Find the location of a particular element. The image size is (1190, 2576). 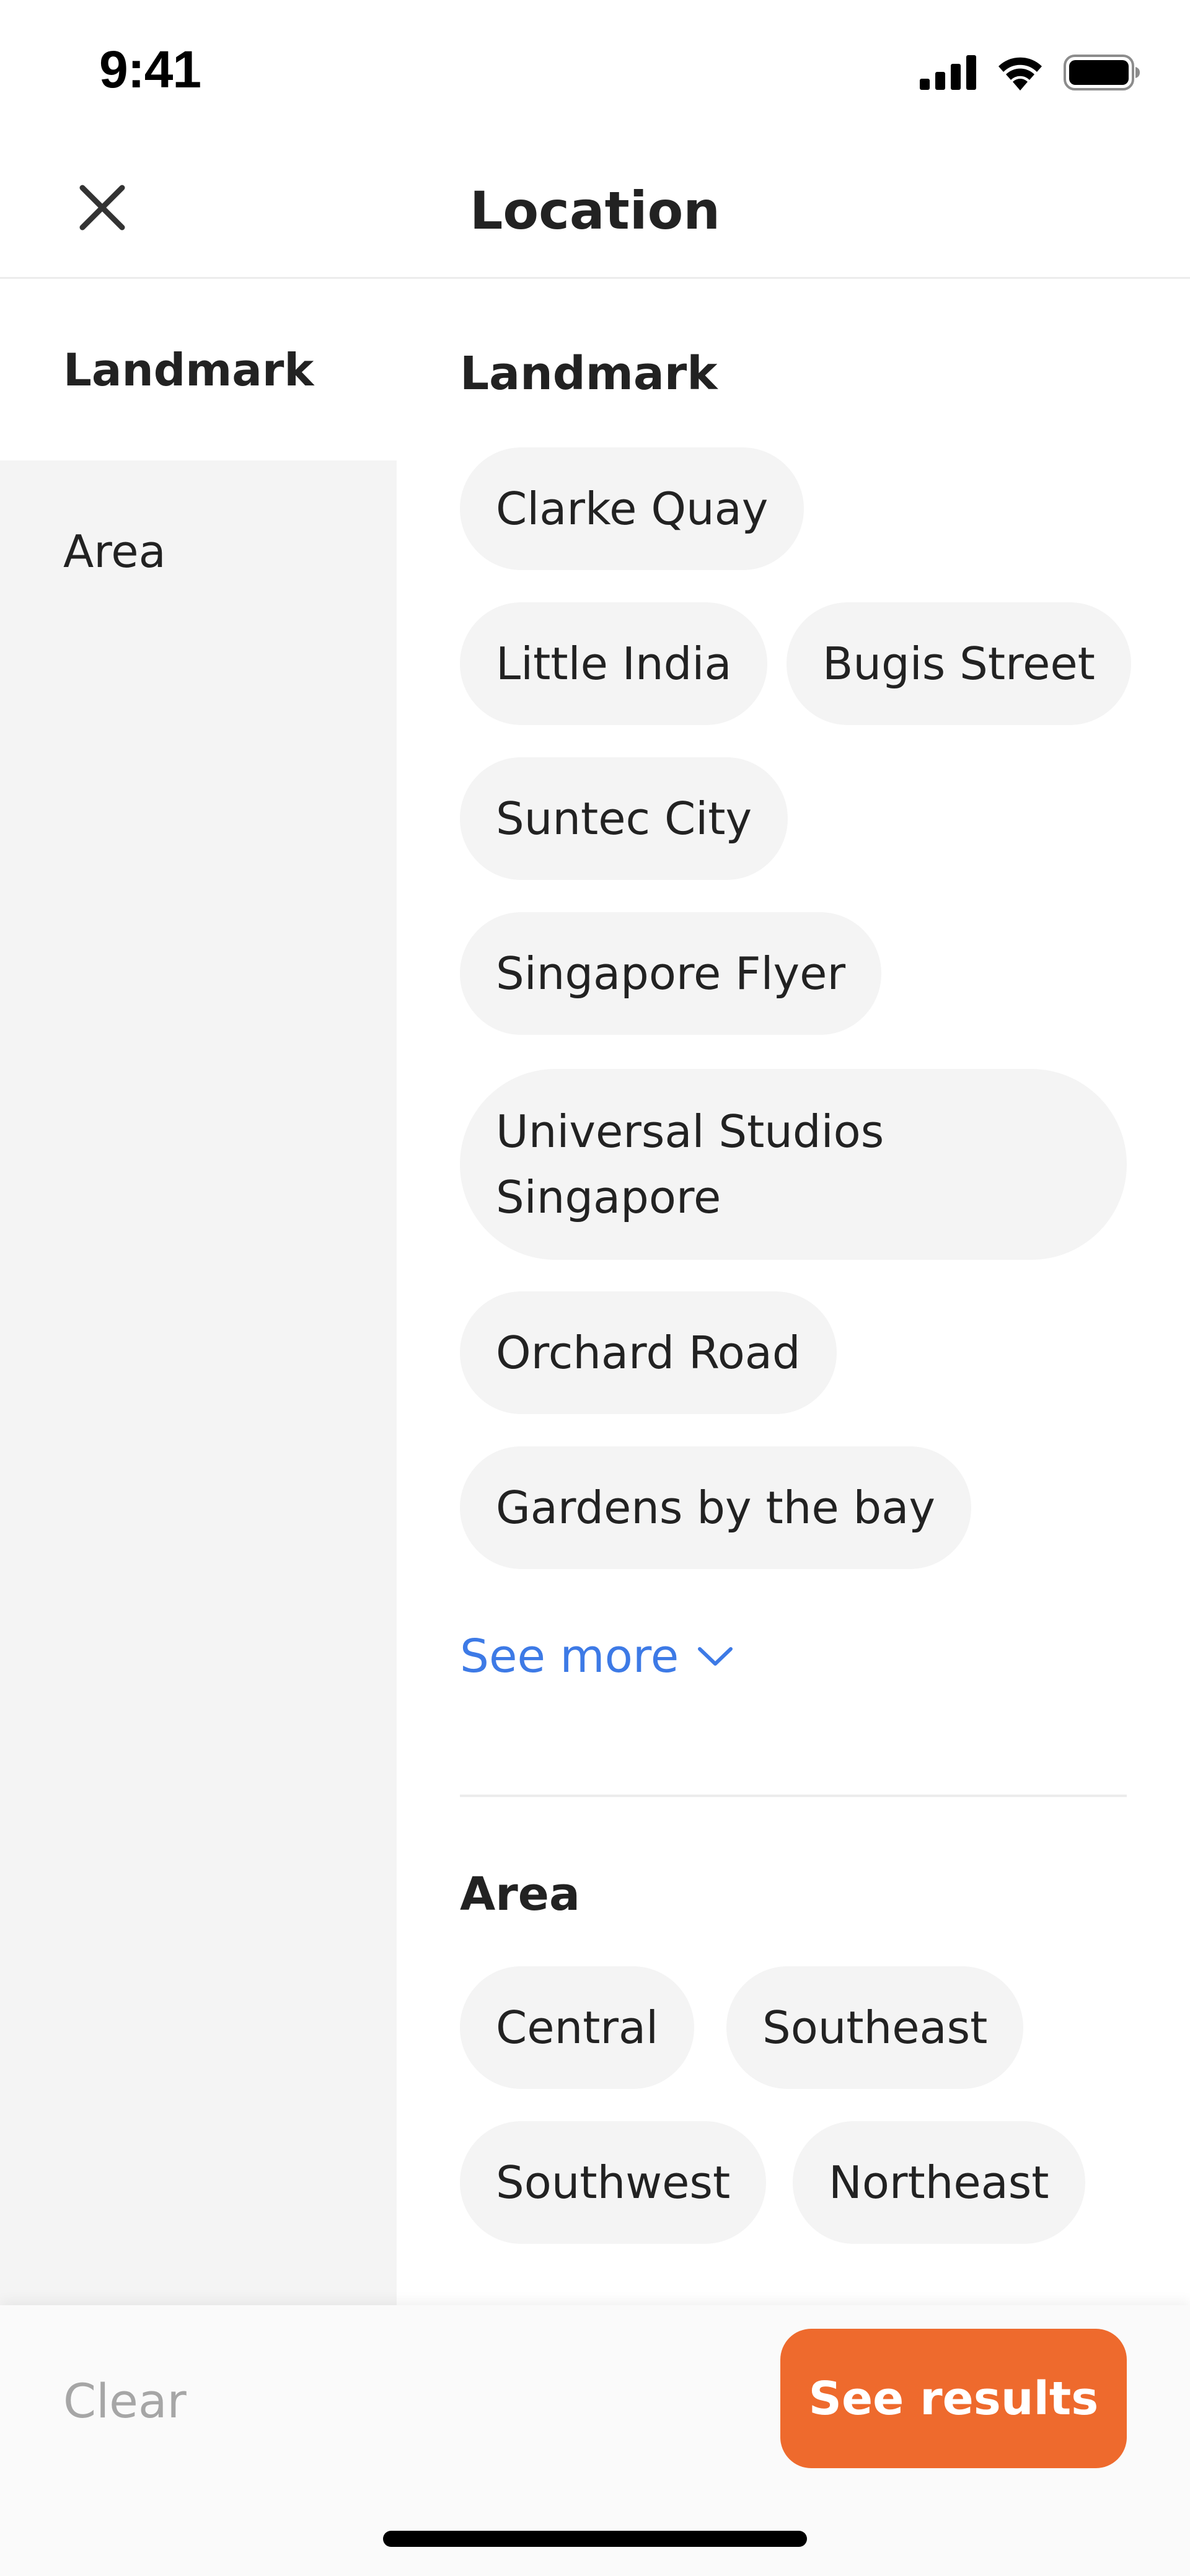

page-title: Location is located at coordinates (595, 211).